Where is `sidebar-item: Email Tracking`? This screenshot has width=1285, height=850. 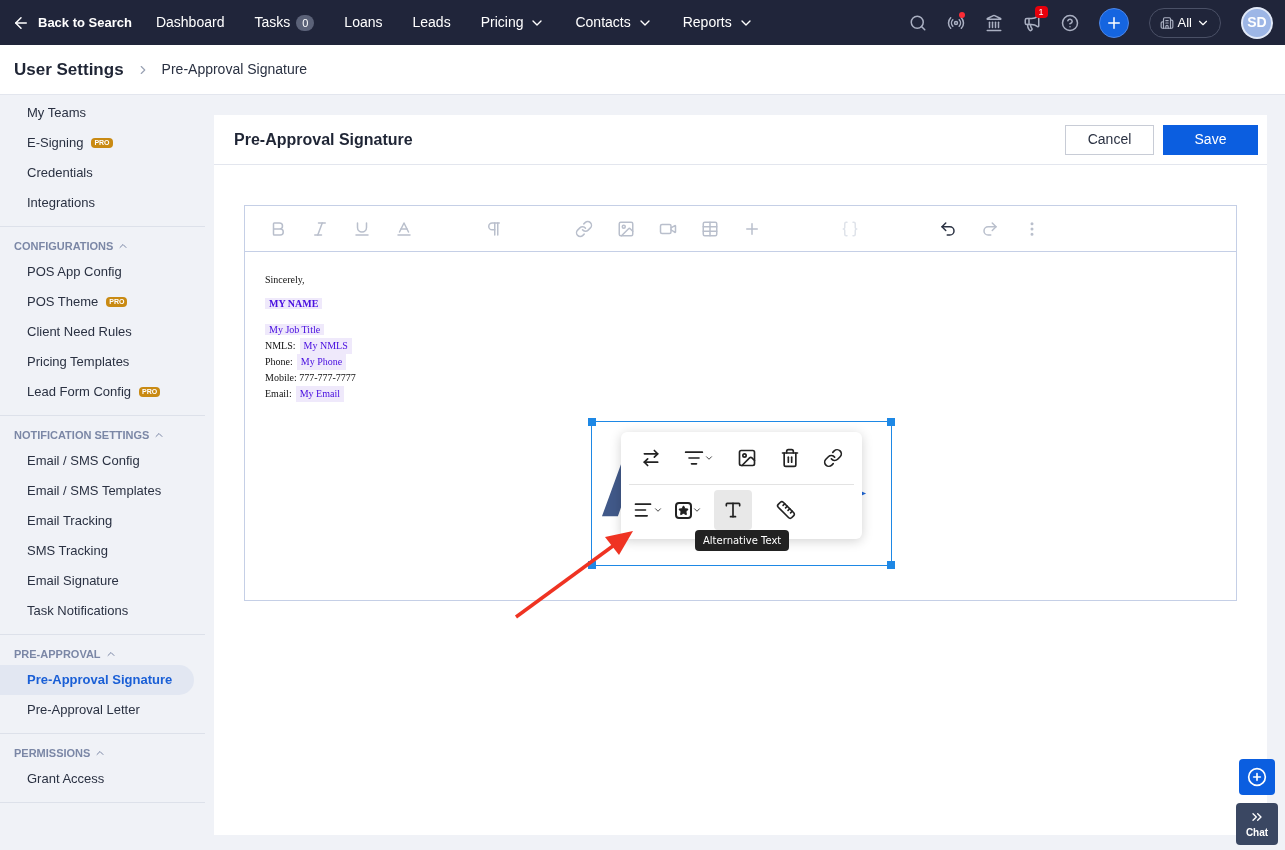 sidebar-item: Email Tracking is located at coordinates (97, 521).